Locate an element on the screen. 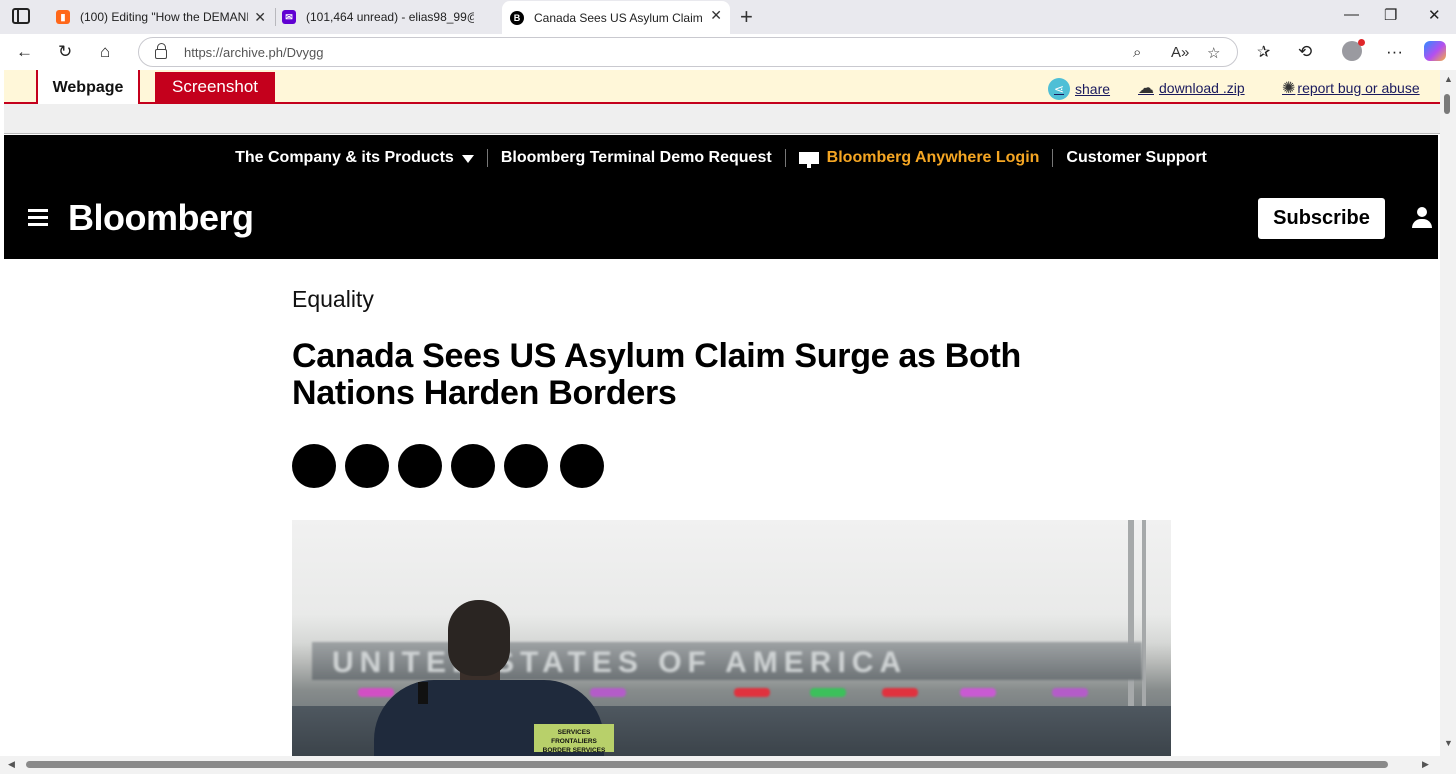  scroll-right-icon: ▶ is located at coordinates (1425, 764).